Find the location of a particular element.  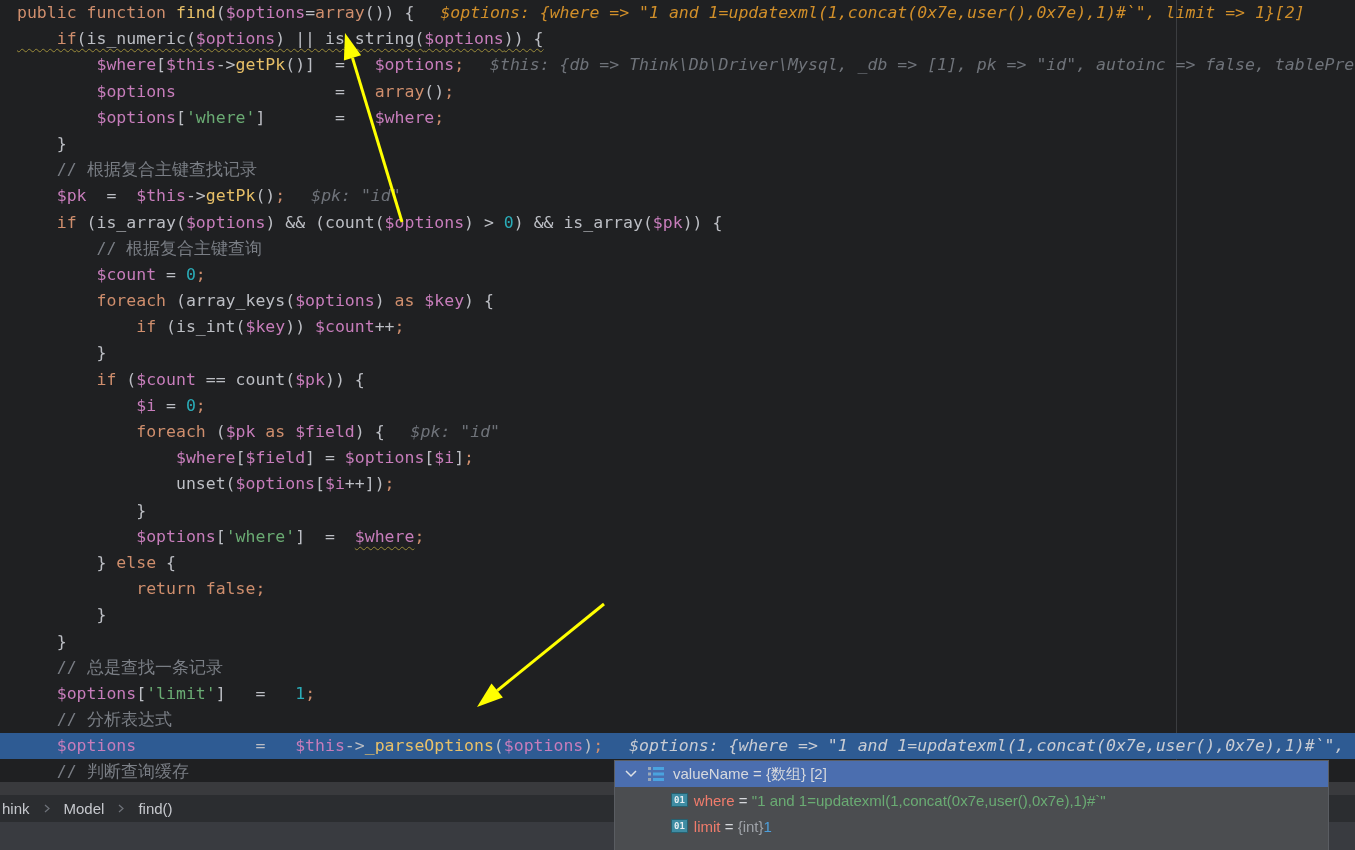

inline-debug-value: $this: {db => Think\Db\Driver\Mysql, _db => [1], pk => "id", autoinc => false, tablePre is located at coordinates (922, 65).